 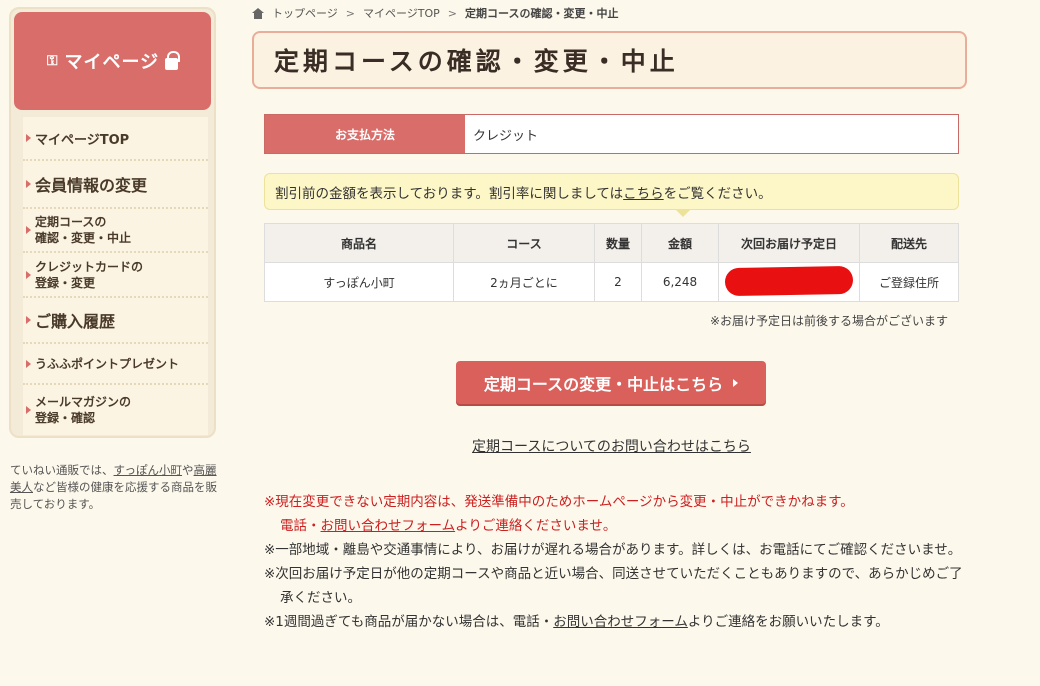 What do you see at coordinates (65, 418) in the screenshot?
I see `sidebar-item-label: 登録・確認` at bounding box center [65, 418].